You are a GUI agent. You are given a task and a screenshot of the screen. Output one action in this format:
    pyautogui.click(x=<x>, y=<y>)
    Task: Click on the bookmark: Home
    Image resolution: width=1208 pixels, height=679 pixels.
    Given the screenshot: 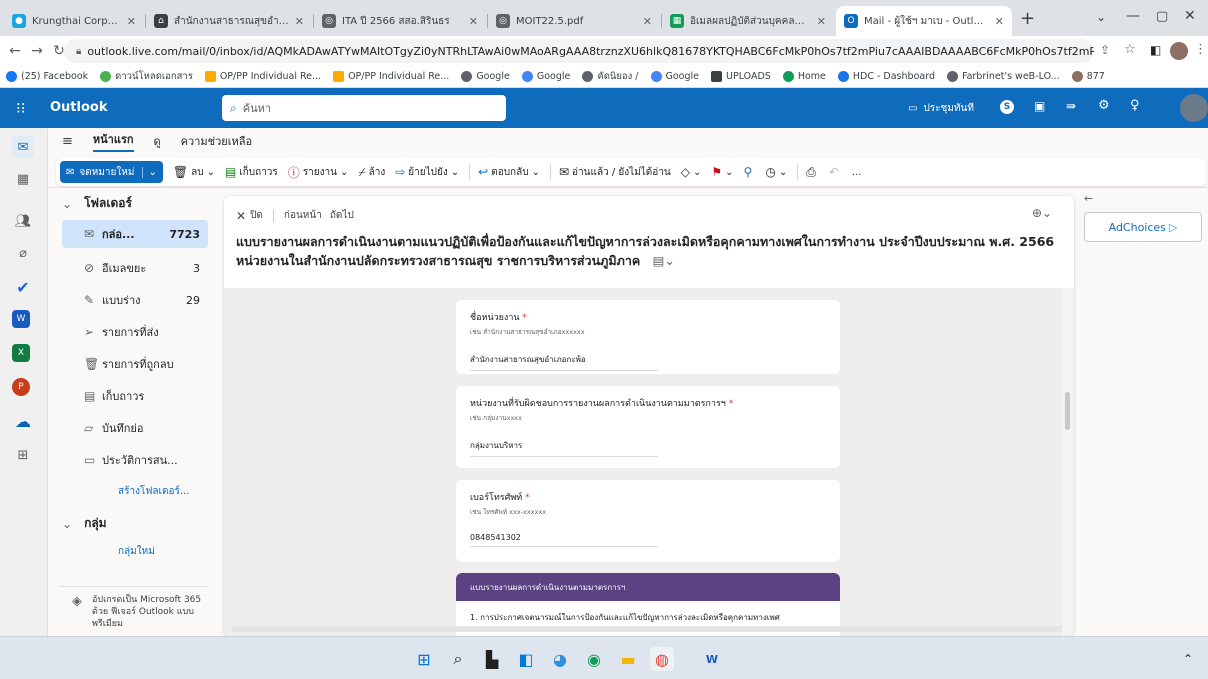 What is the action you would take?
    pyautogui.click(x=804, y=76)
    